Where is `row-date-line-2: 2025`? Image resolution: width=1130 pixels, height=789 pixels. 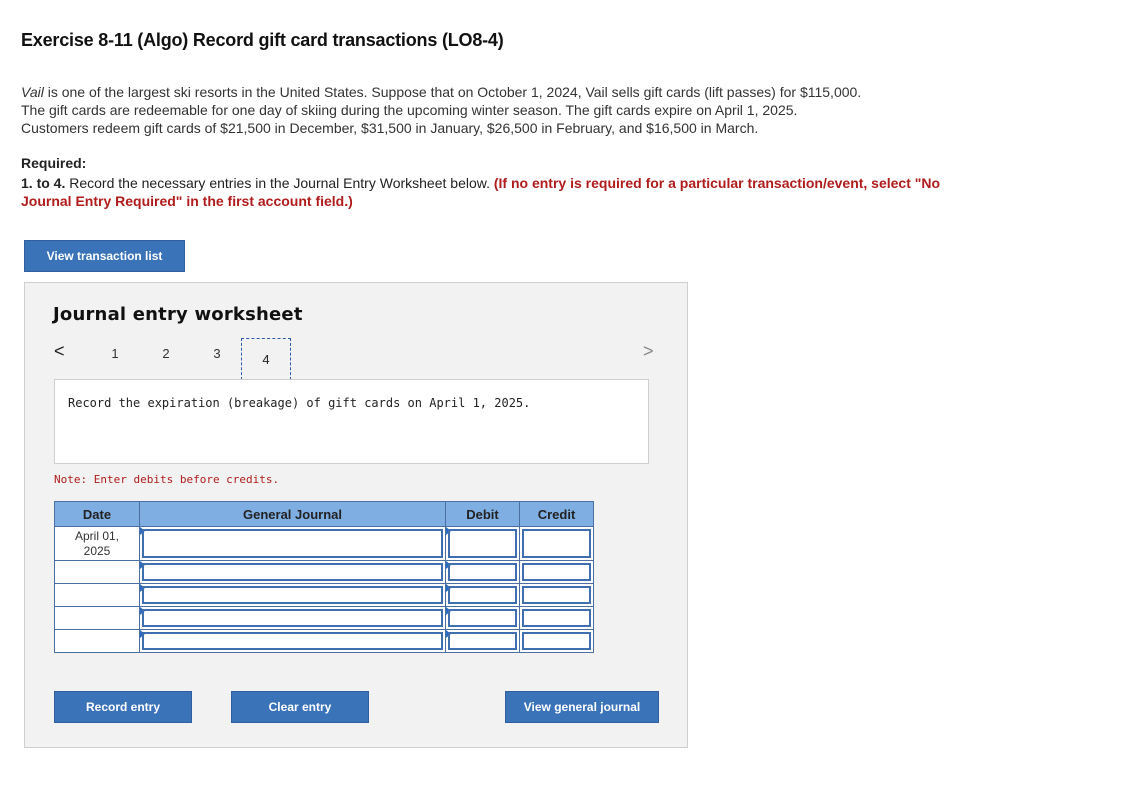
row-date-line-2: 2025 is located at coordinates (97, 550).